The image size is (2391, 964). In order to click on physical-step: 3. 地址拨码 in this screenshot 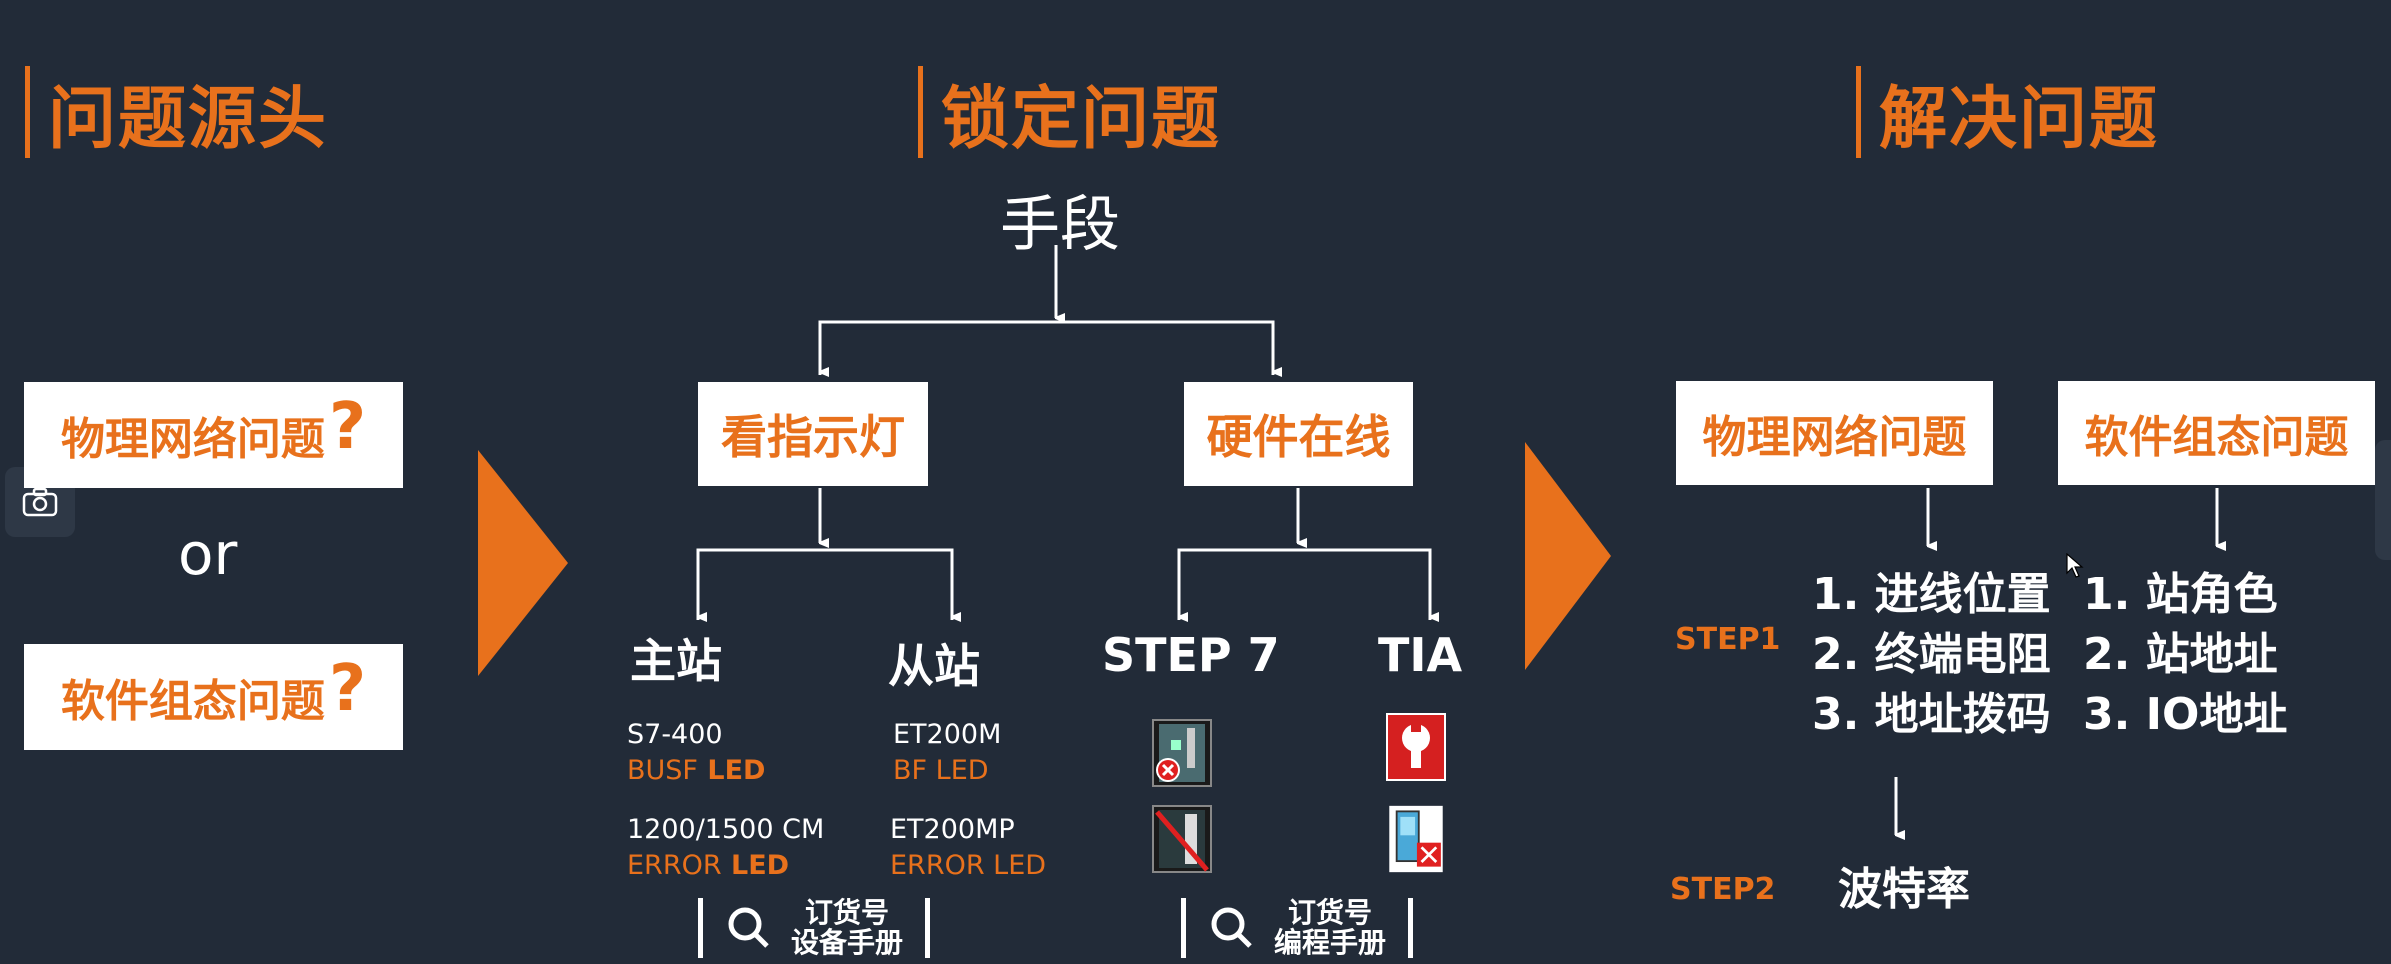, I will do `click(1931, 714)`.